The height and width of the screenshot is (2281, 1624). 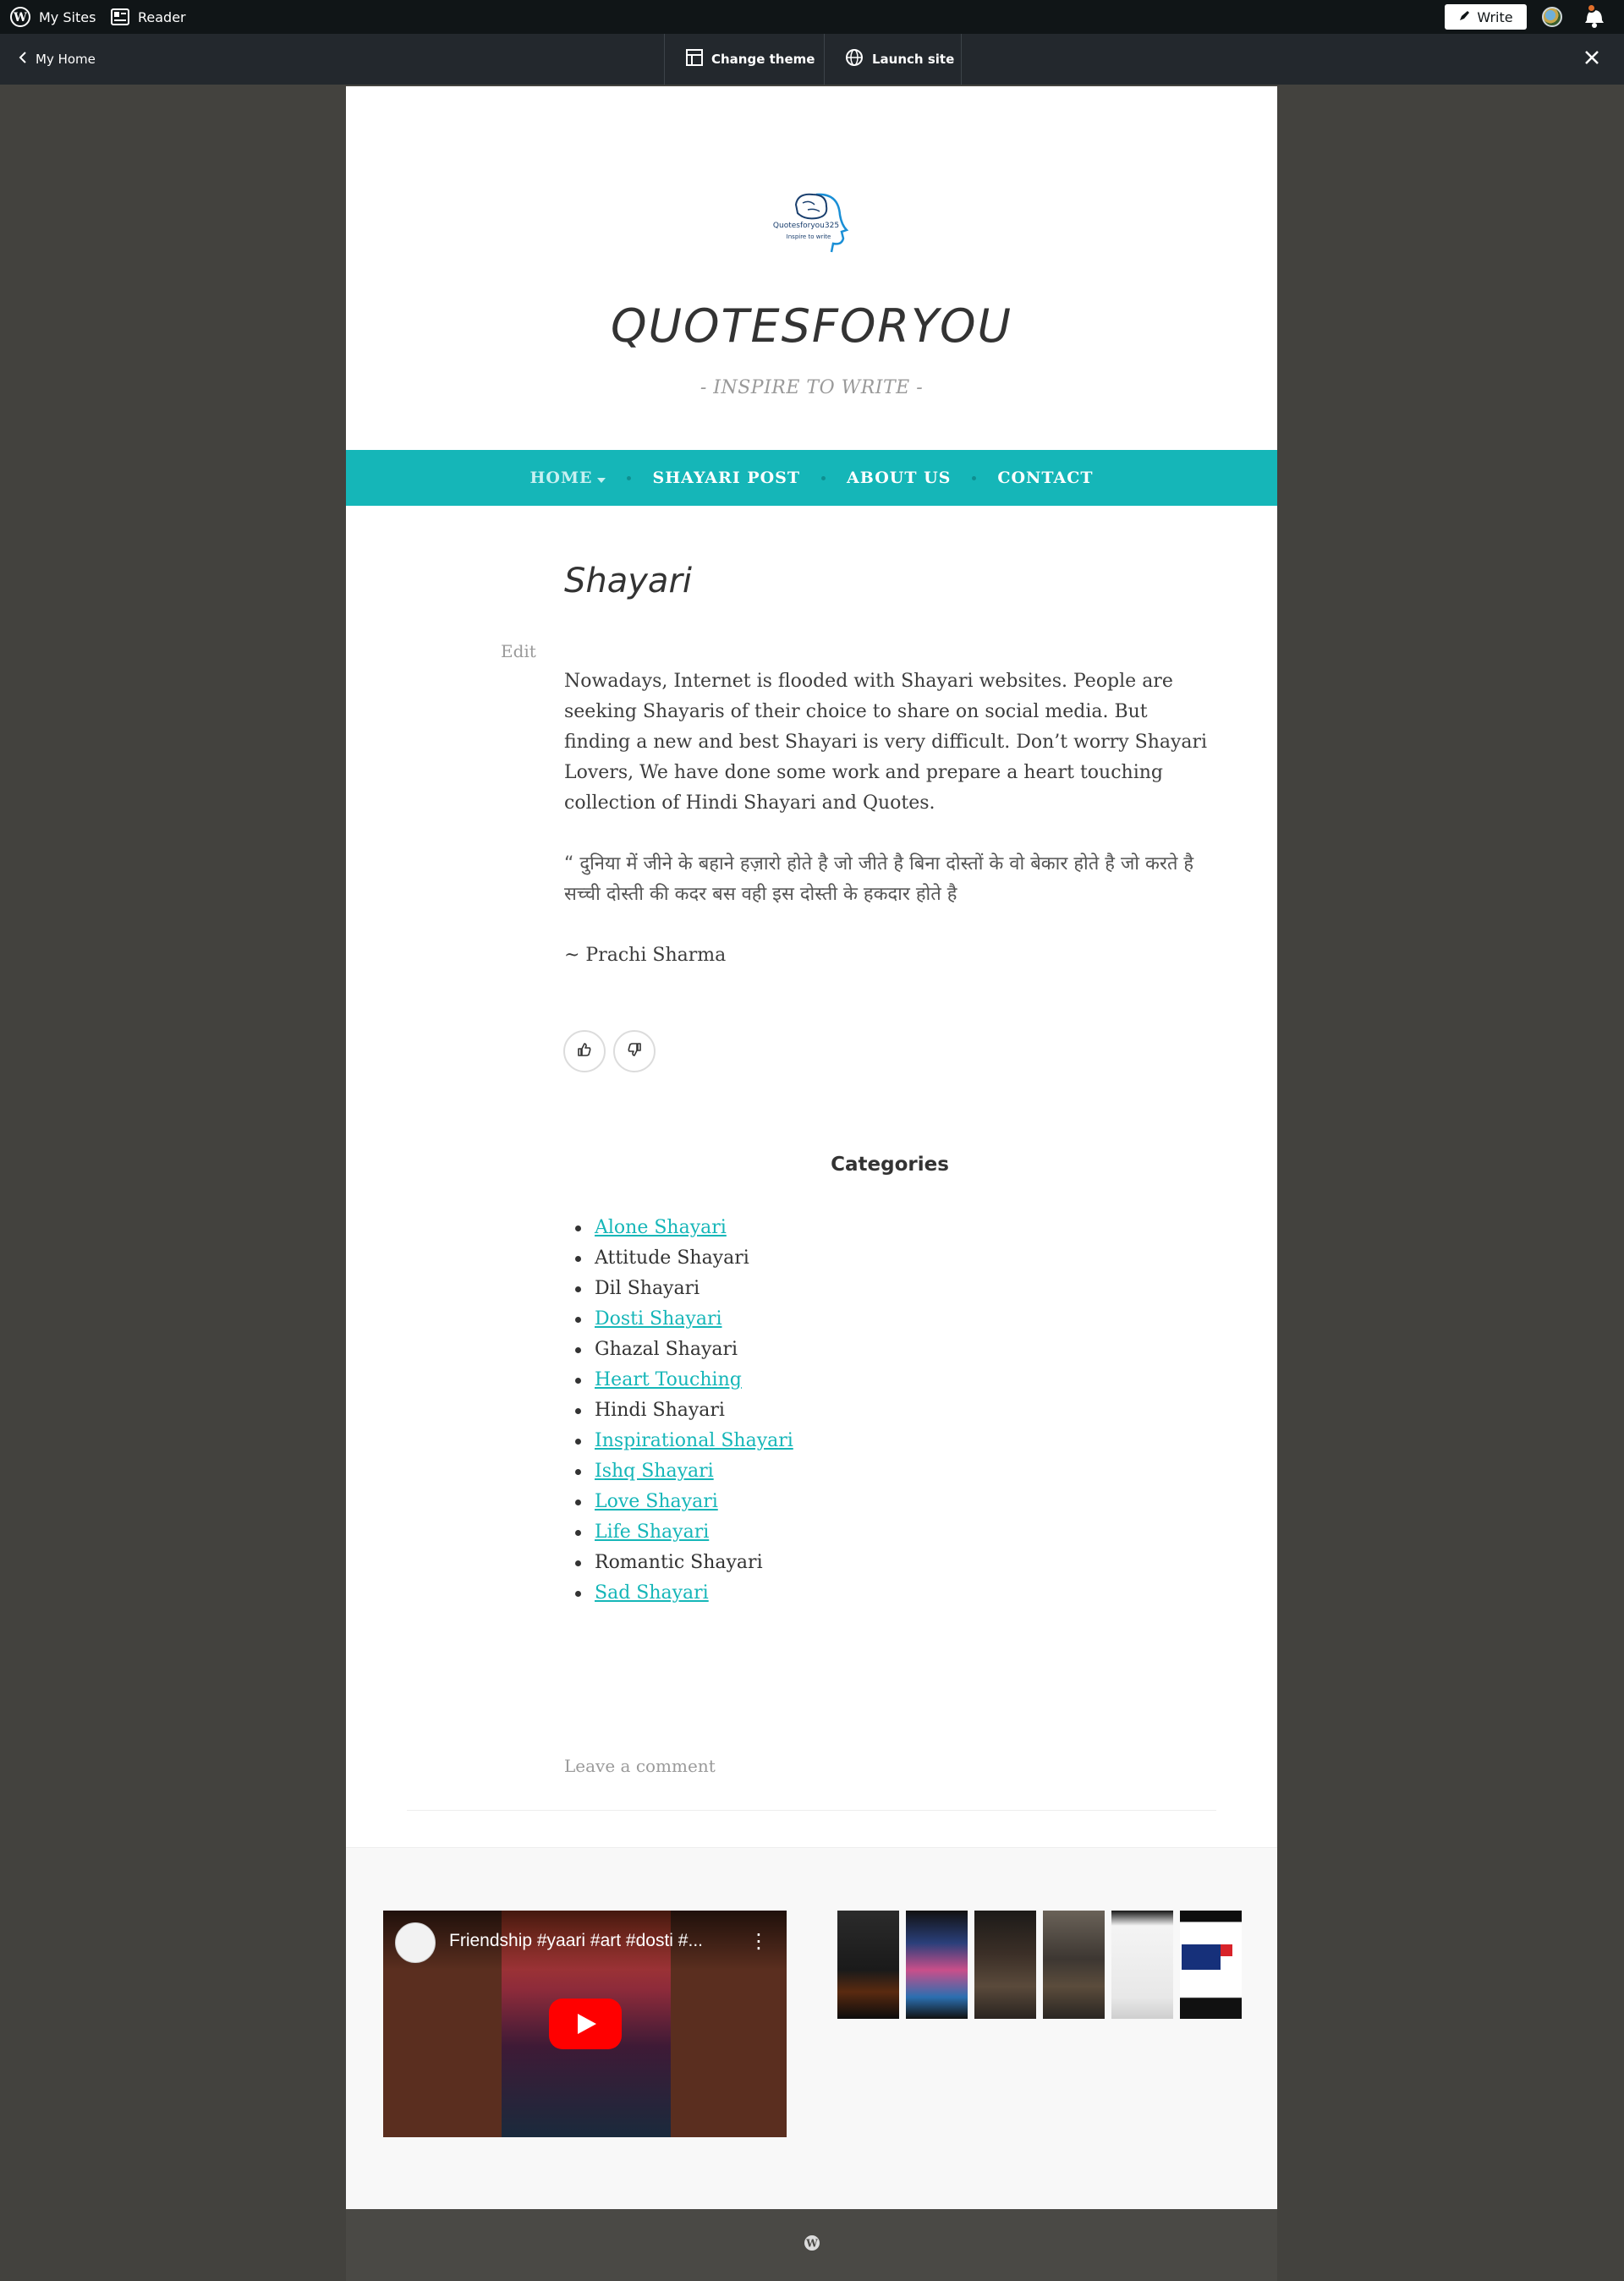 I want to click on admin-bar: W My Sites Reader Write, so click(x=812, y=17).